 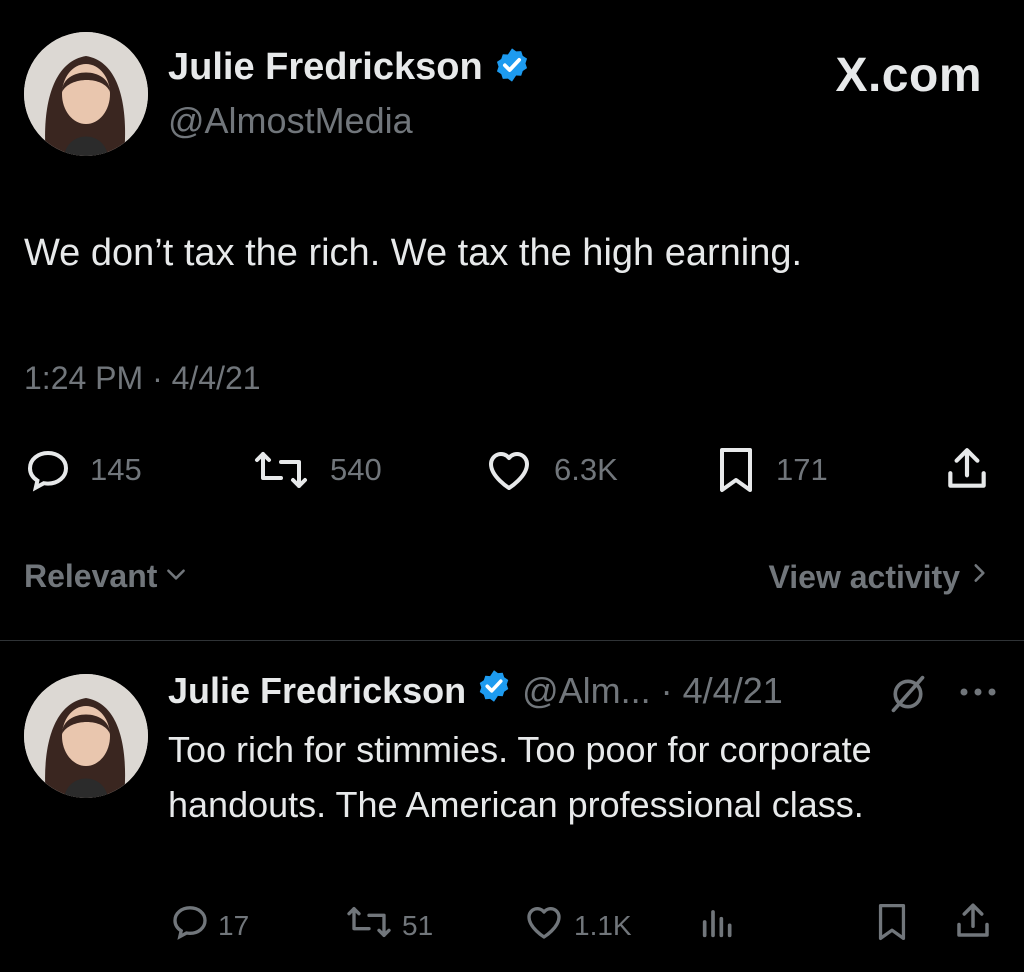 What do you see at coordinates (652, 691) in the screenshot?
I see `reply-handle-date: @Alm... · 4/4/21` at bounding box center [652, 691].